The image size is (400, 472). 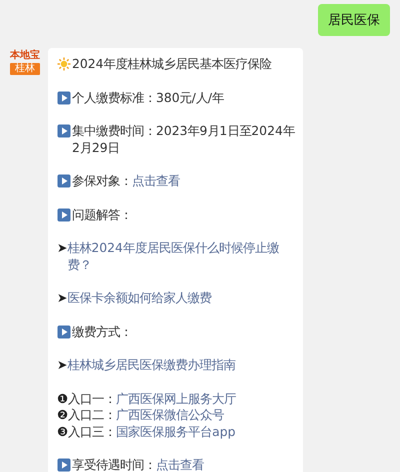 I want to click on link: 国家医保服务平台app, so click(x=176, y=431).